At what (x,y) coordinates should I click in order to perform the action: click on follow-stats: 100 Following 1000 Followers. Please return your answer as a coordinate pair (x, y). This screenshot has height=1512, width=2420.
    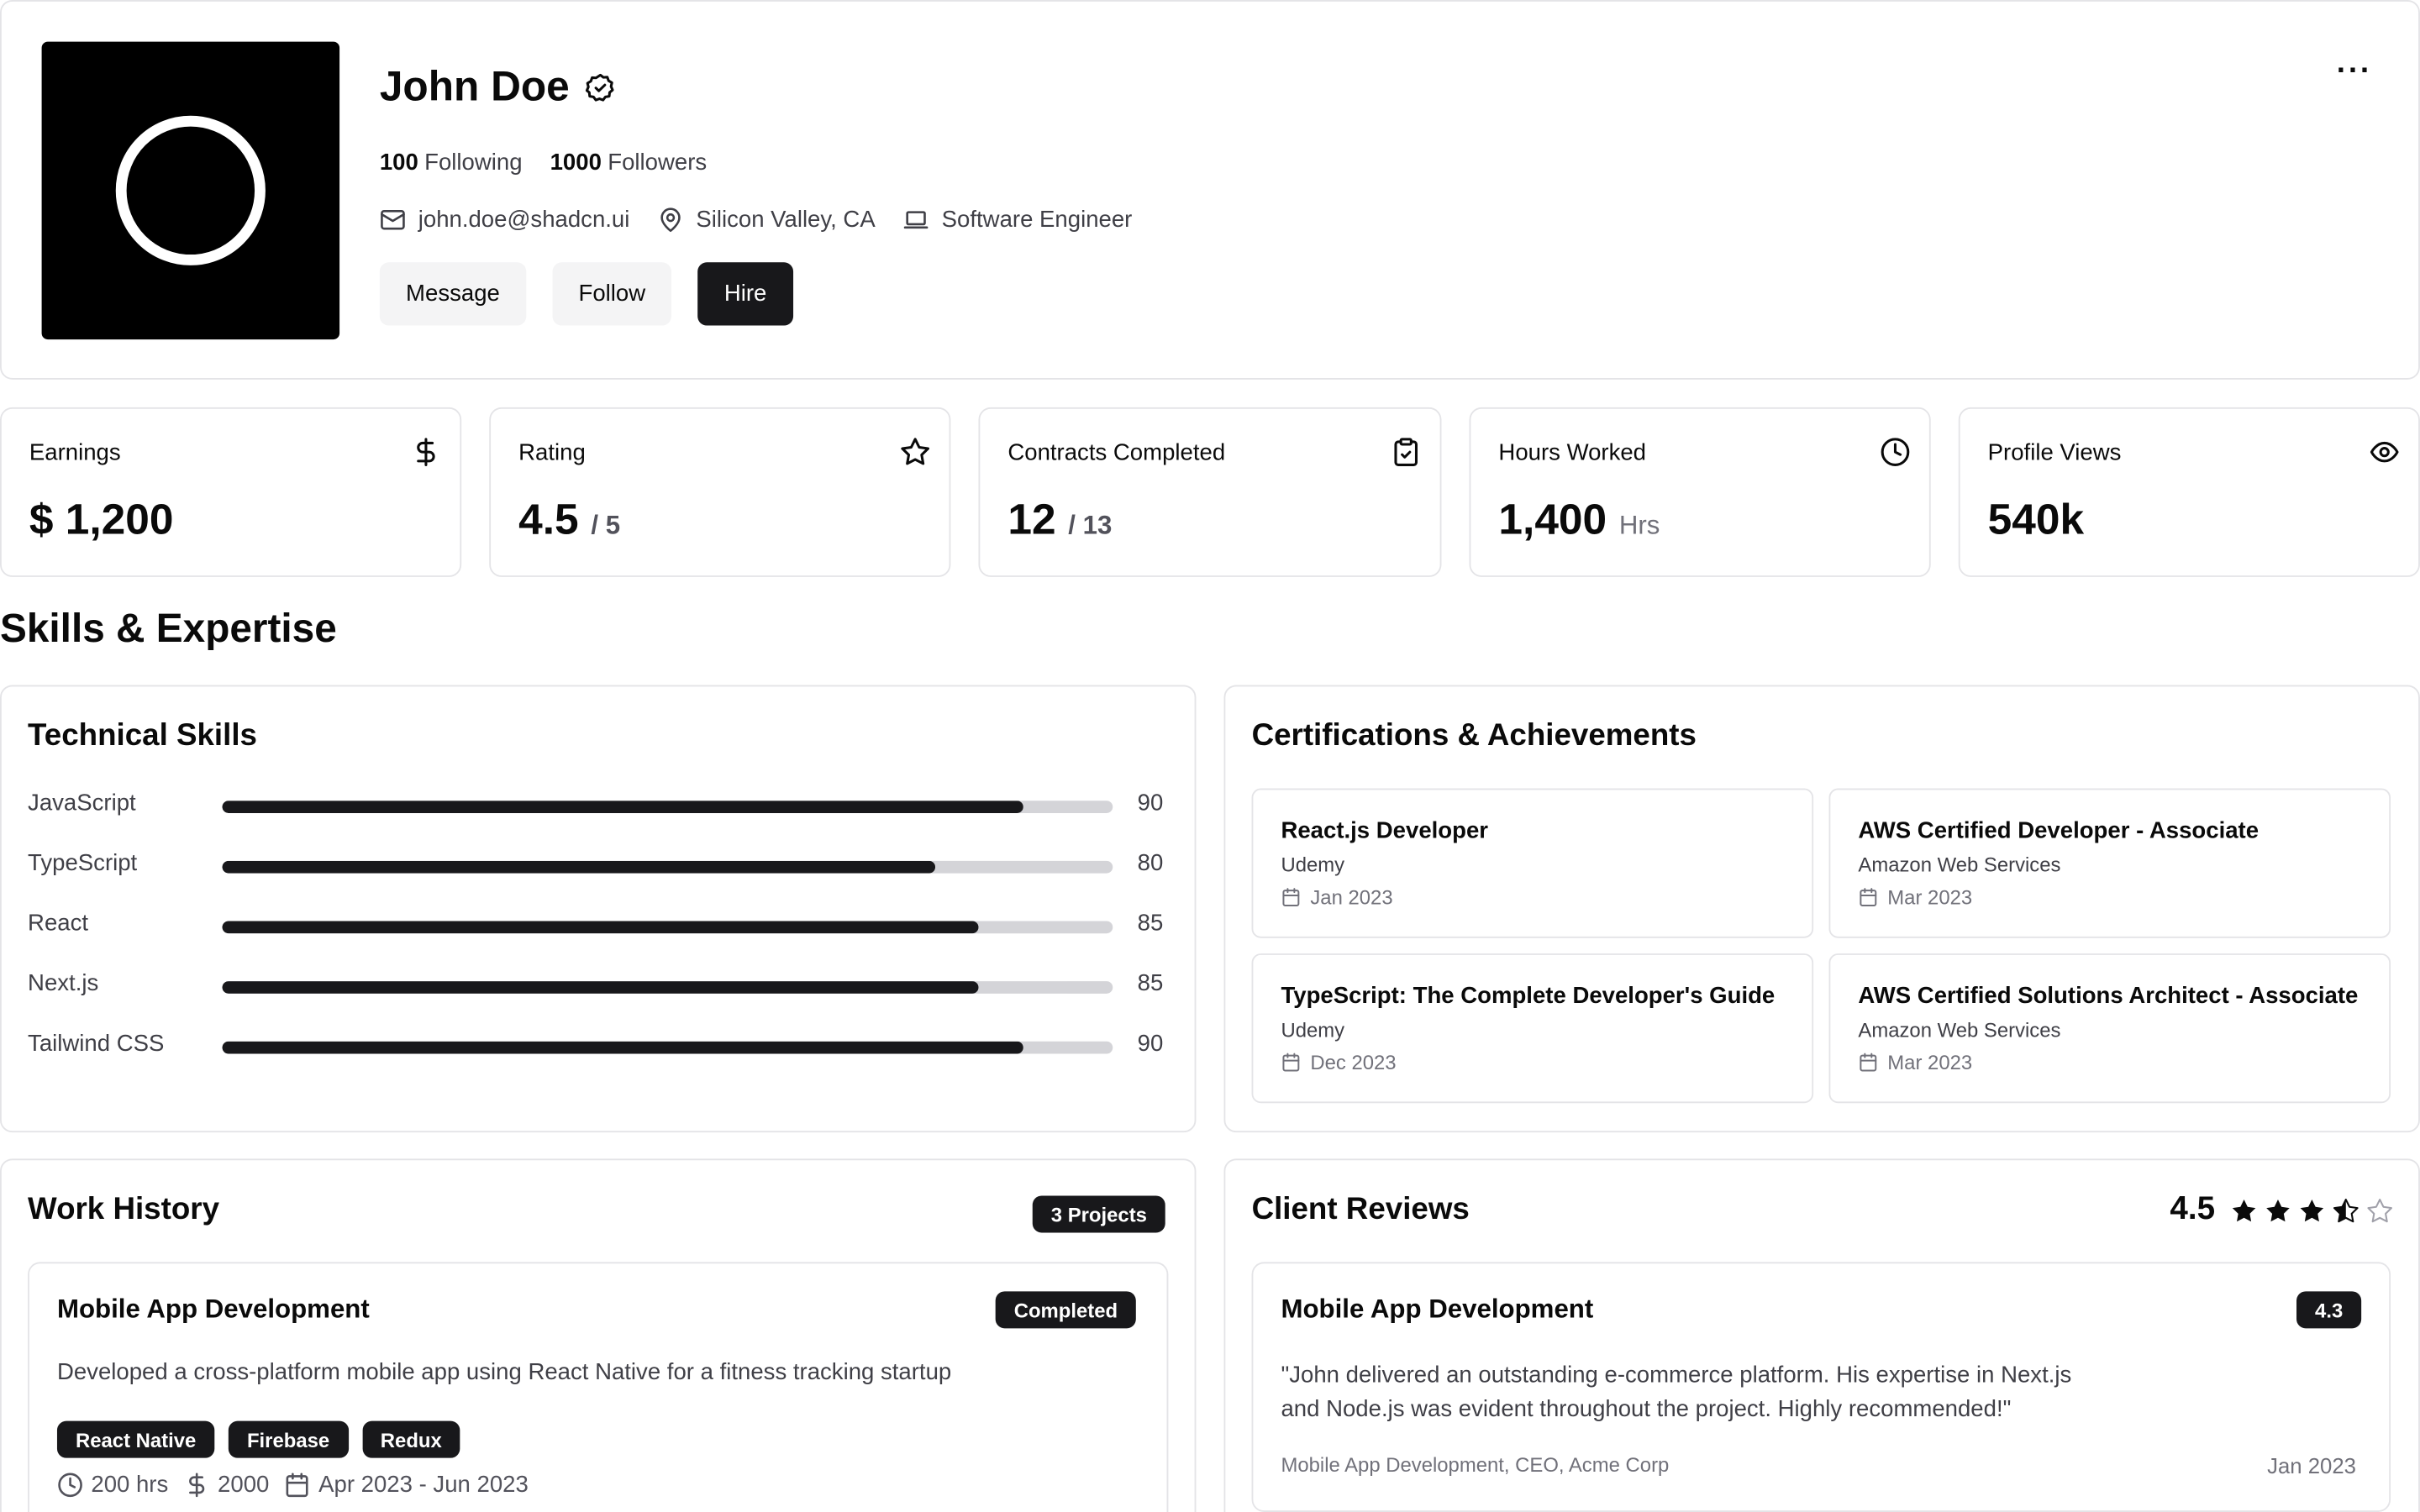
    Looking at the image, I should click on (543, 163).